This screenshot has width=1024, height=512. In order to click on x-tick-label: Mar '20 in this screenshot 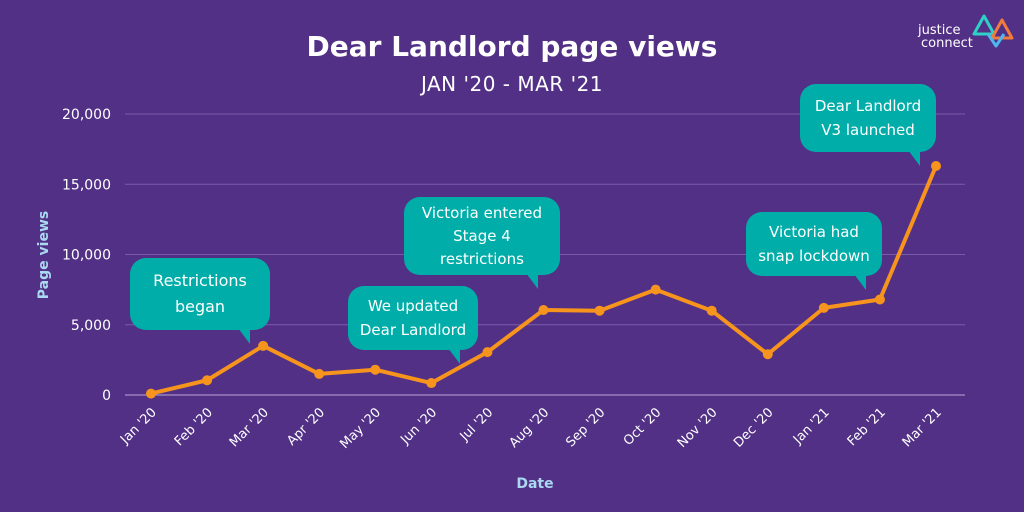, I will do `click(249, 427)`.